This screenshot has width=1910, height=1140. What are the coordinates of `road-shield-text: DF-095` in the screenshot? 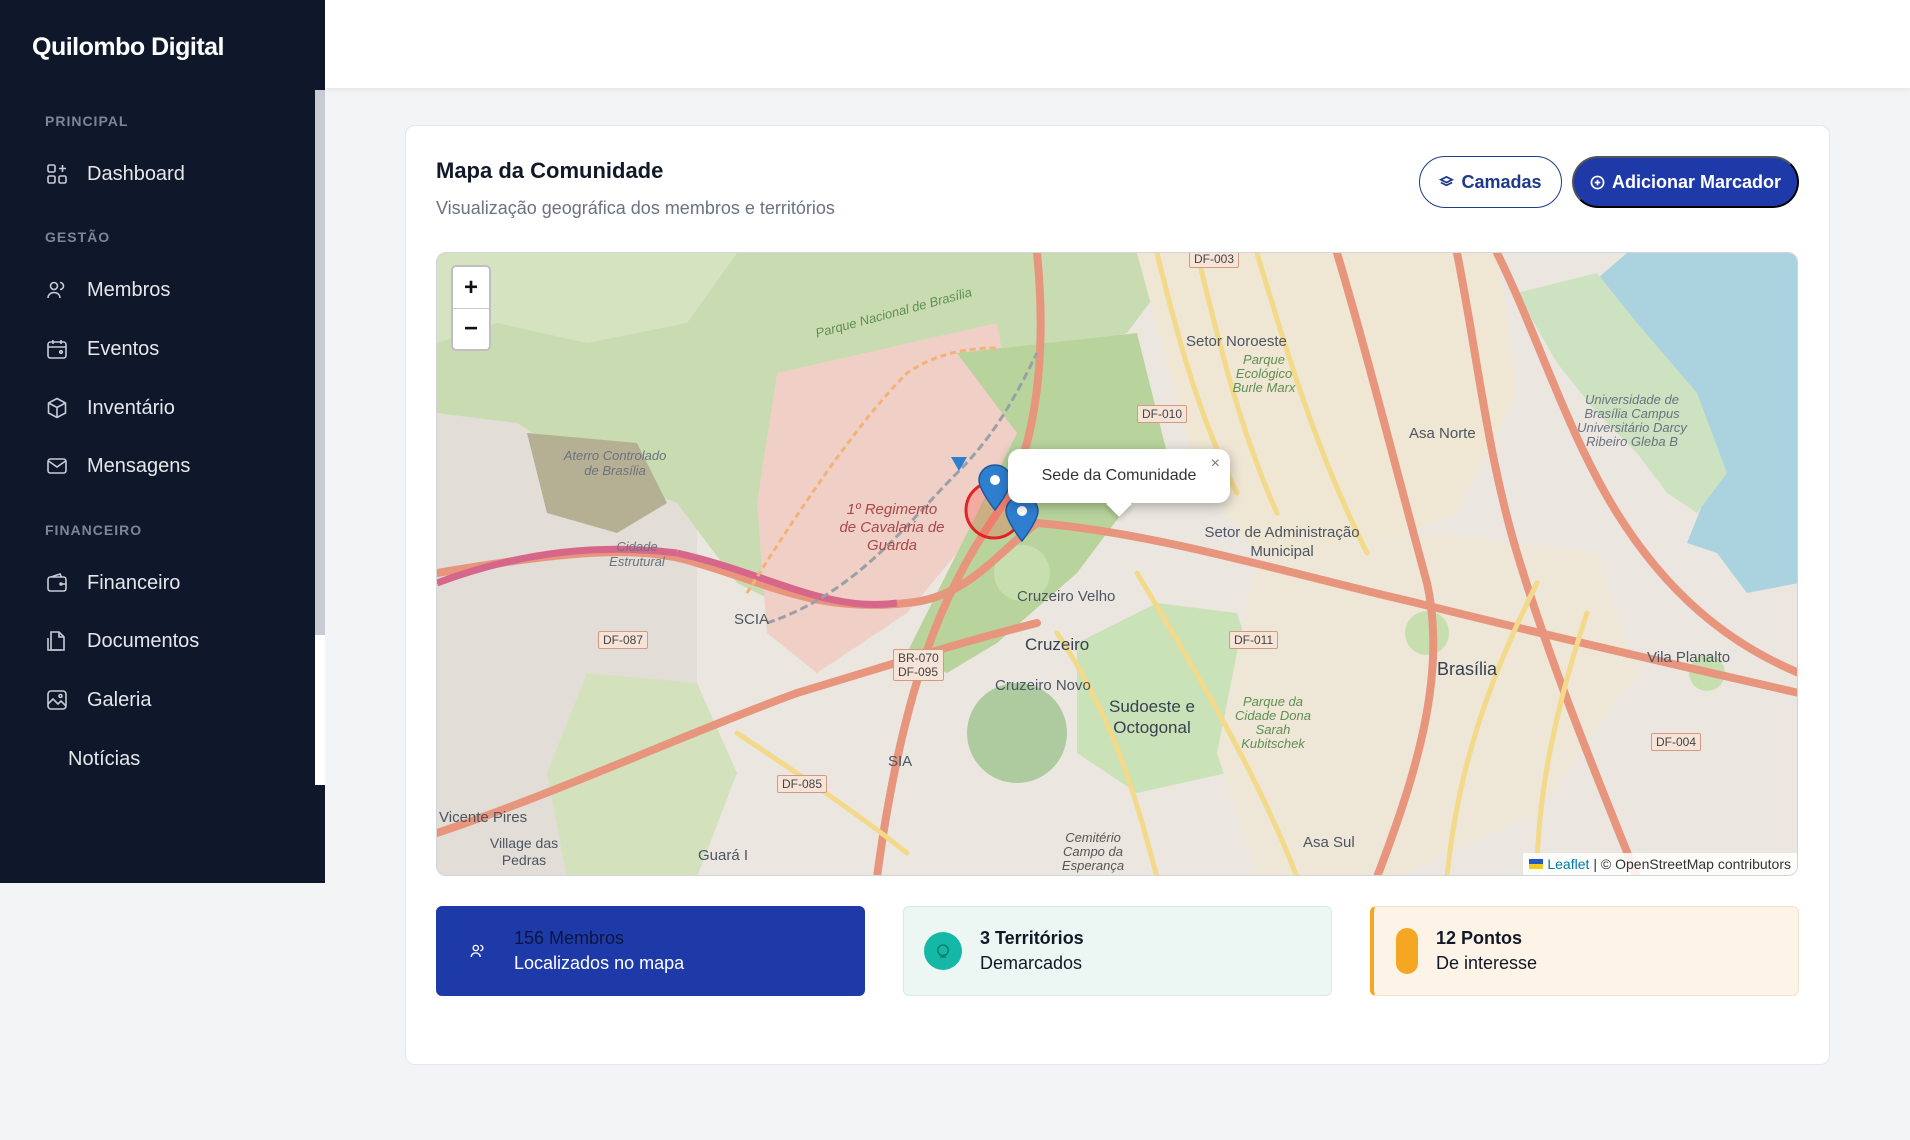 It's located at (918, 672).